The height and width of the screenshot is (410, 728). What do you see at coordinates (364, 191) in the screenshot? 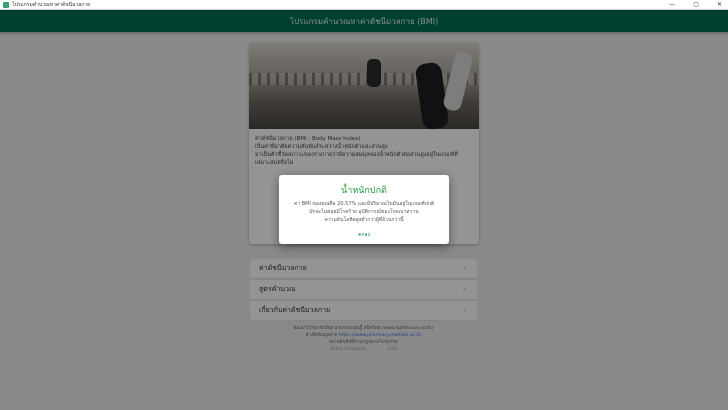
I see `dialog-title: น้ำหนักปกติ` at bounding box center [364, 191].